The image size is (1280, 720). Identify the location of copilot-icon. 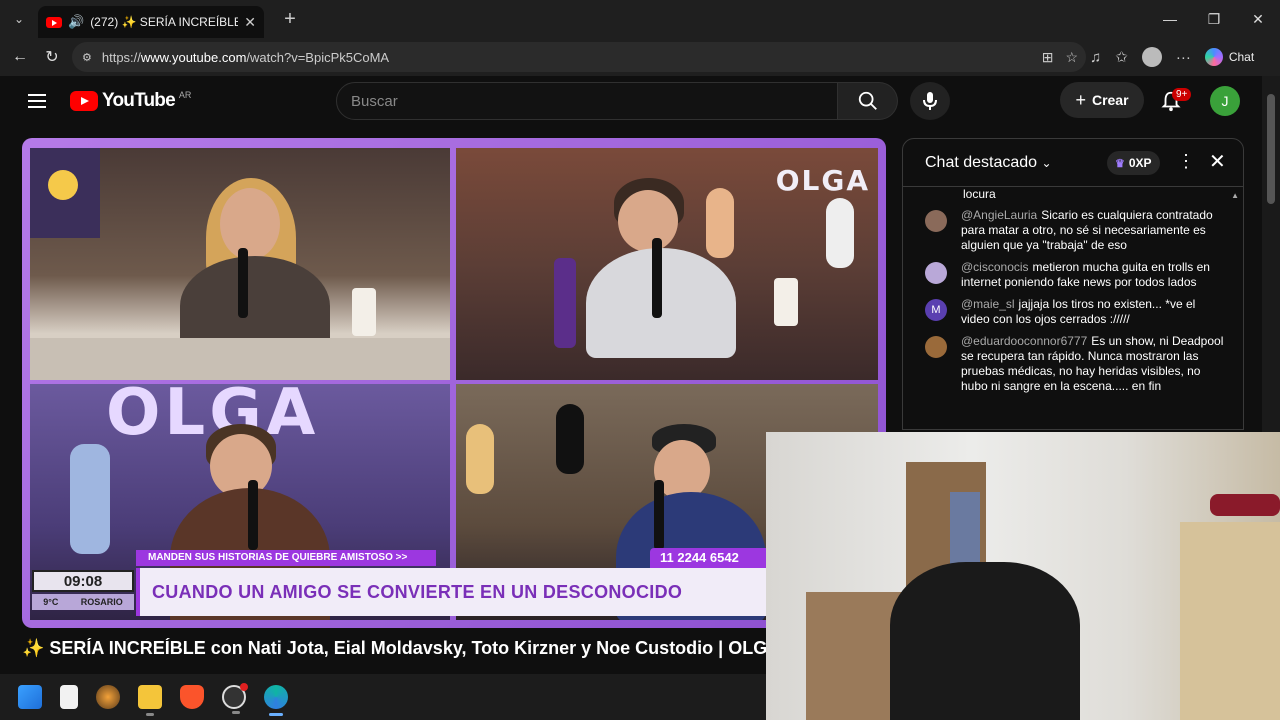
(1213, 57).